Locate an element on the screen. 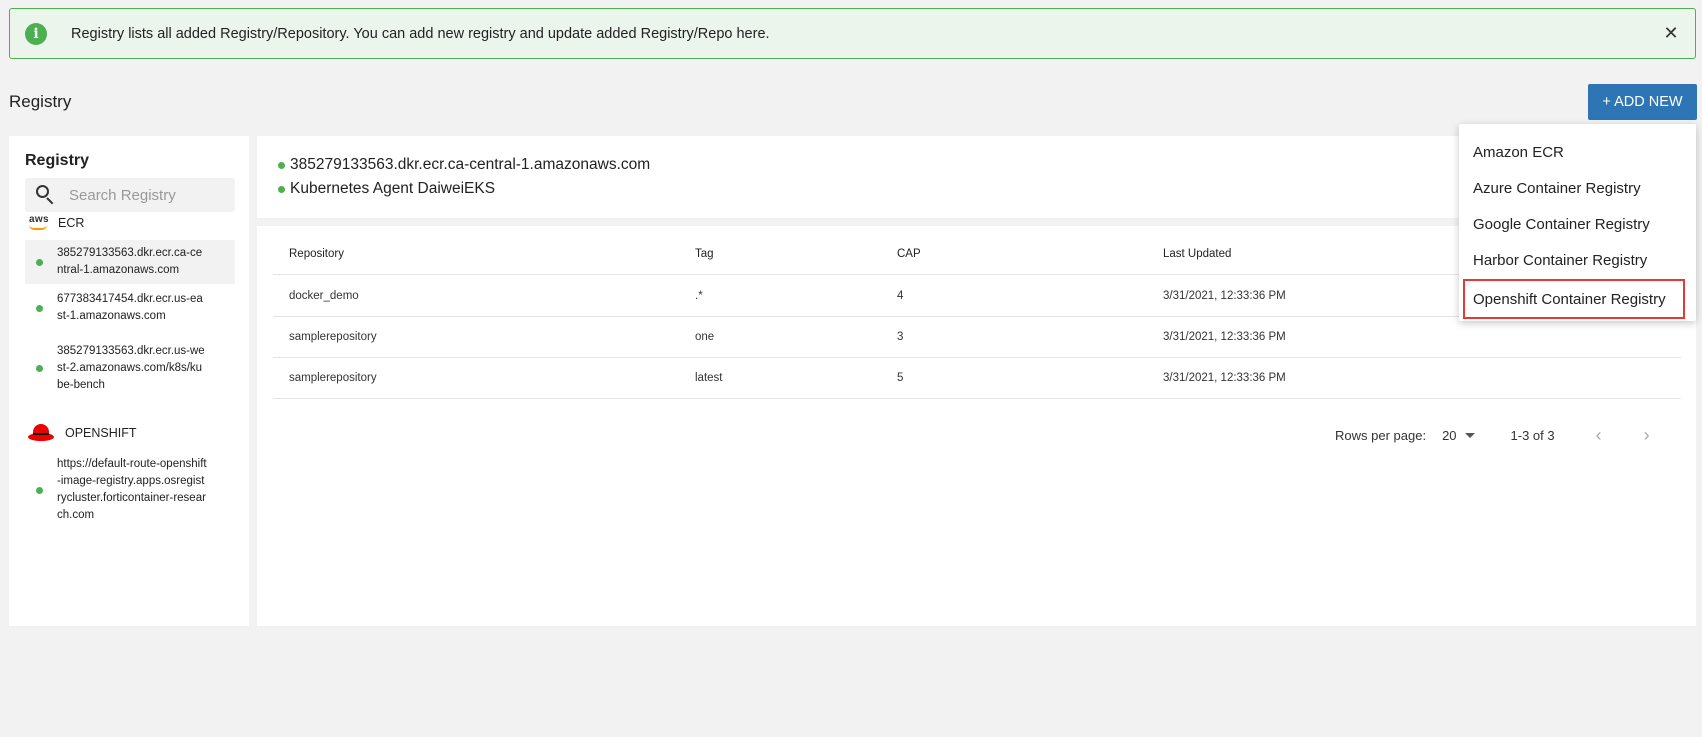 This screenshot has width=1702, height=737. menu-item-google-container-registry: Google Container Registry is located at coordinates (1577, 224).